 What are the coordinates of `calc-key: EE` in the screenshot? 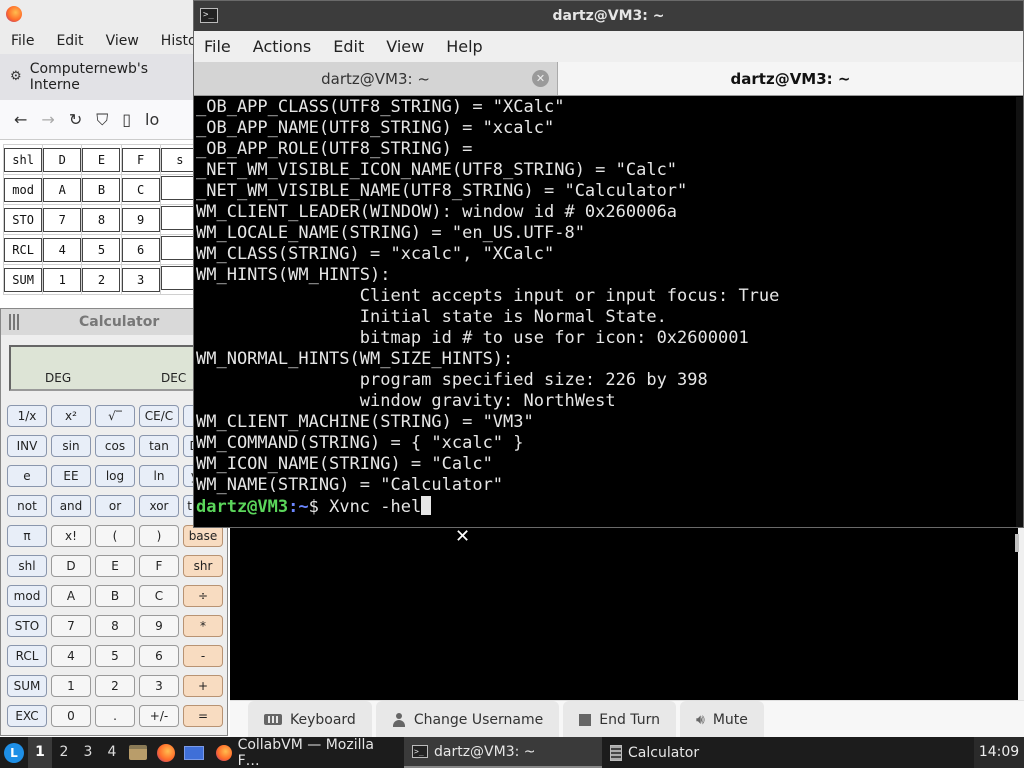 It's located at (71, 476).